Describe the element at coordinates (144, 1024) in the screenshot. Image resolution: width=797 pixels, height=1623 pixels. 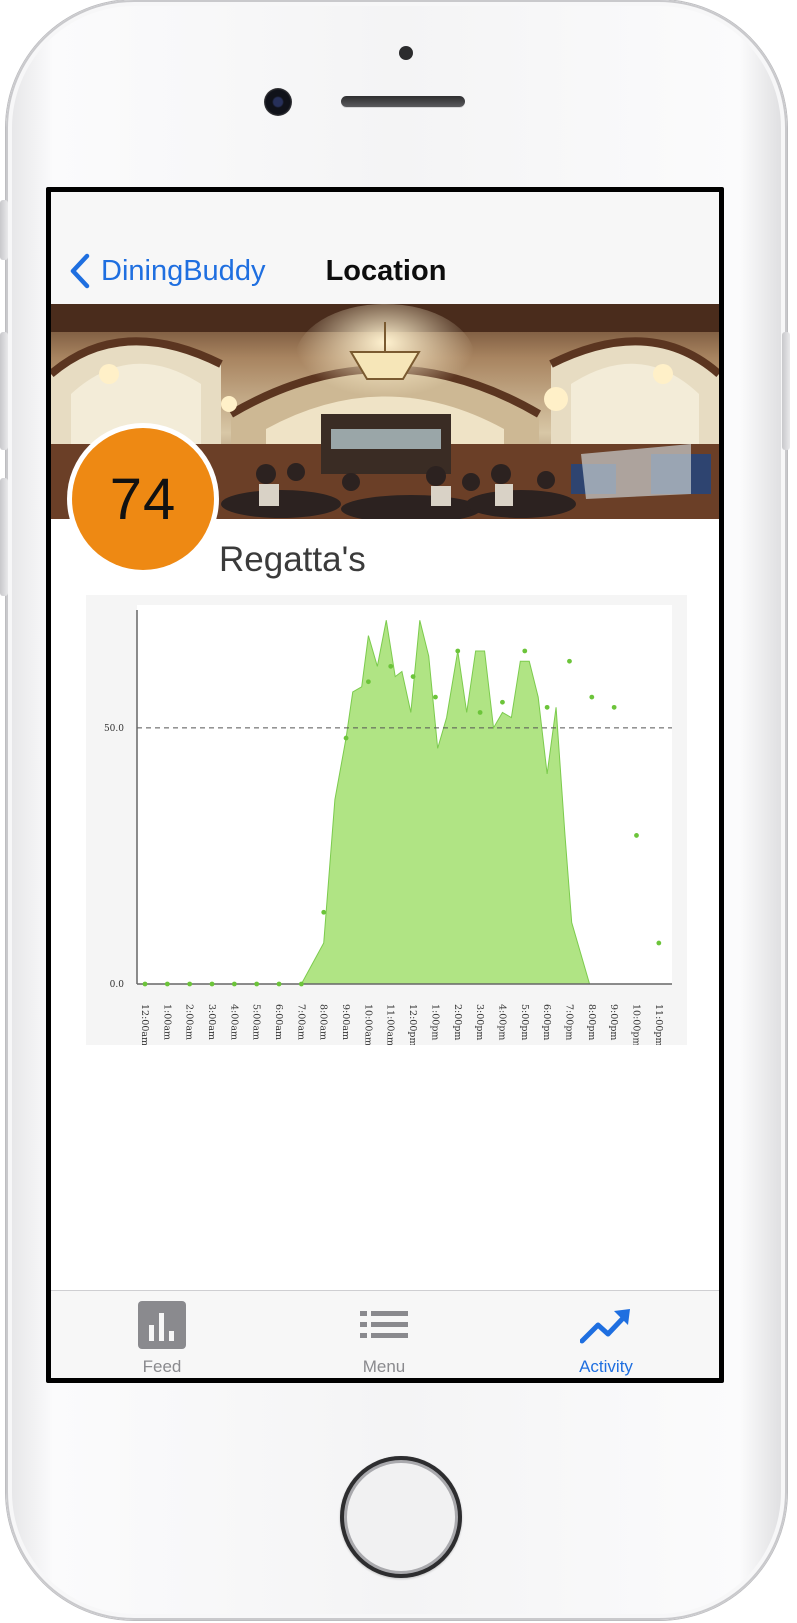
I see `x-tick-label: 12:00am` at that location.